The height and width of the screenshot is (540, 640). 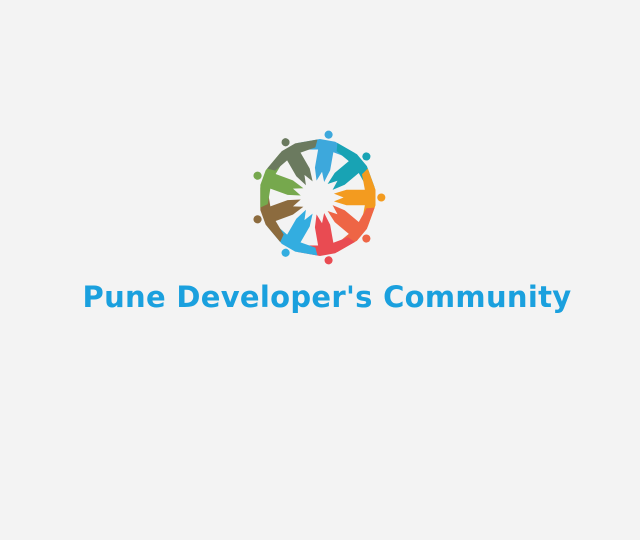 I want to click on people-circle-icon, so click(x=317, y=197).